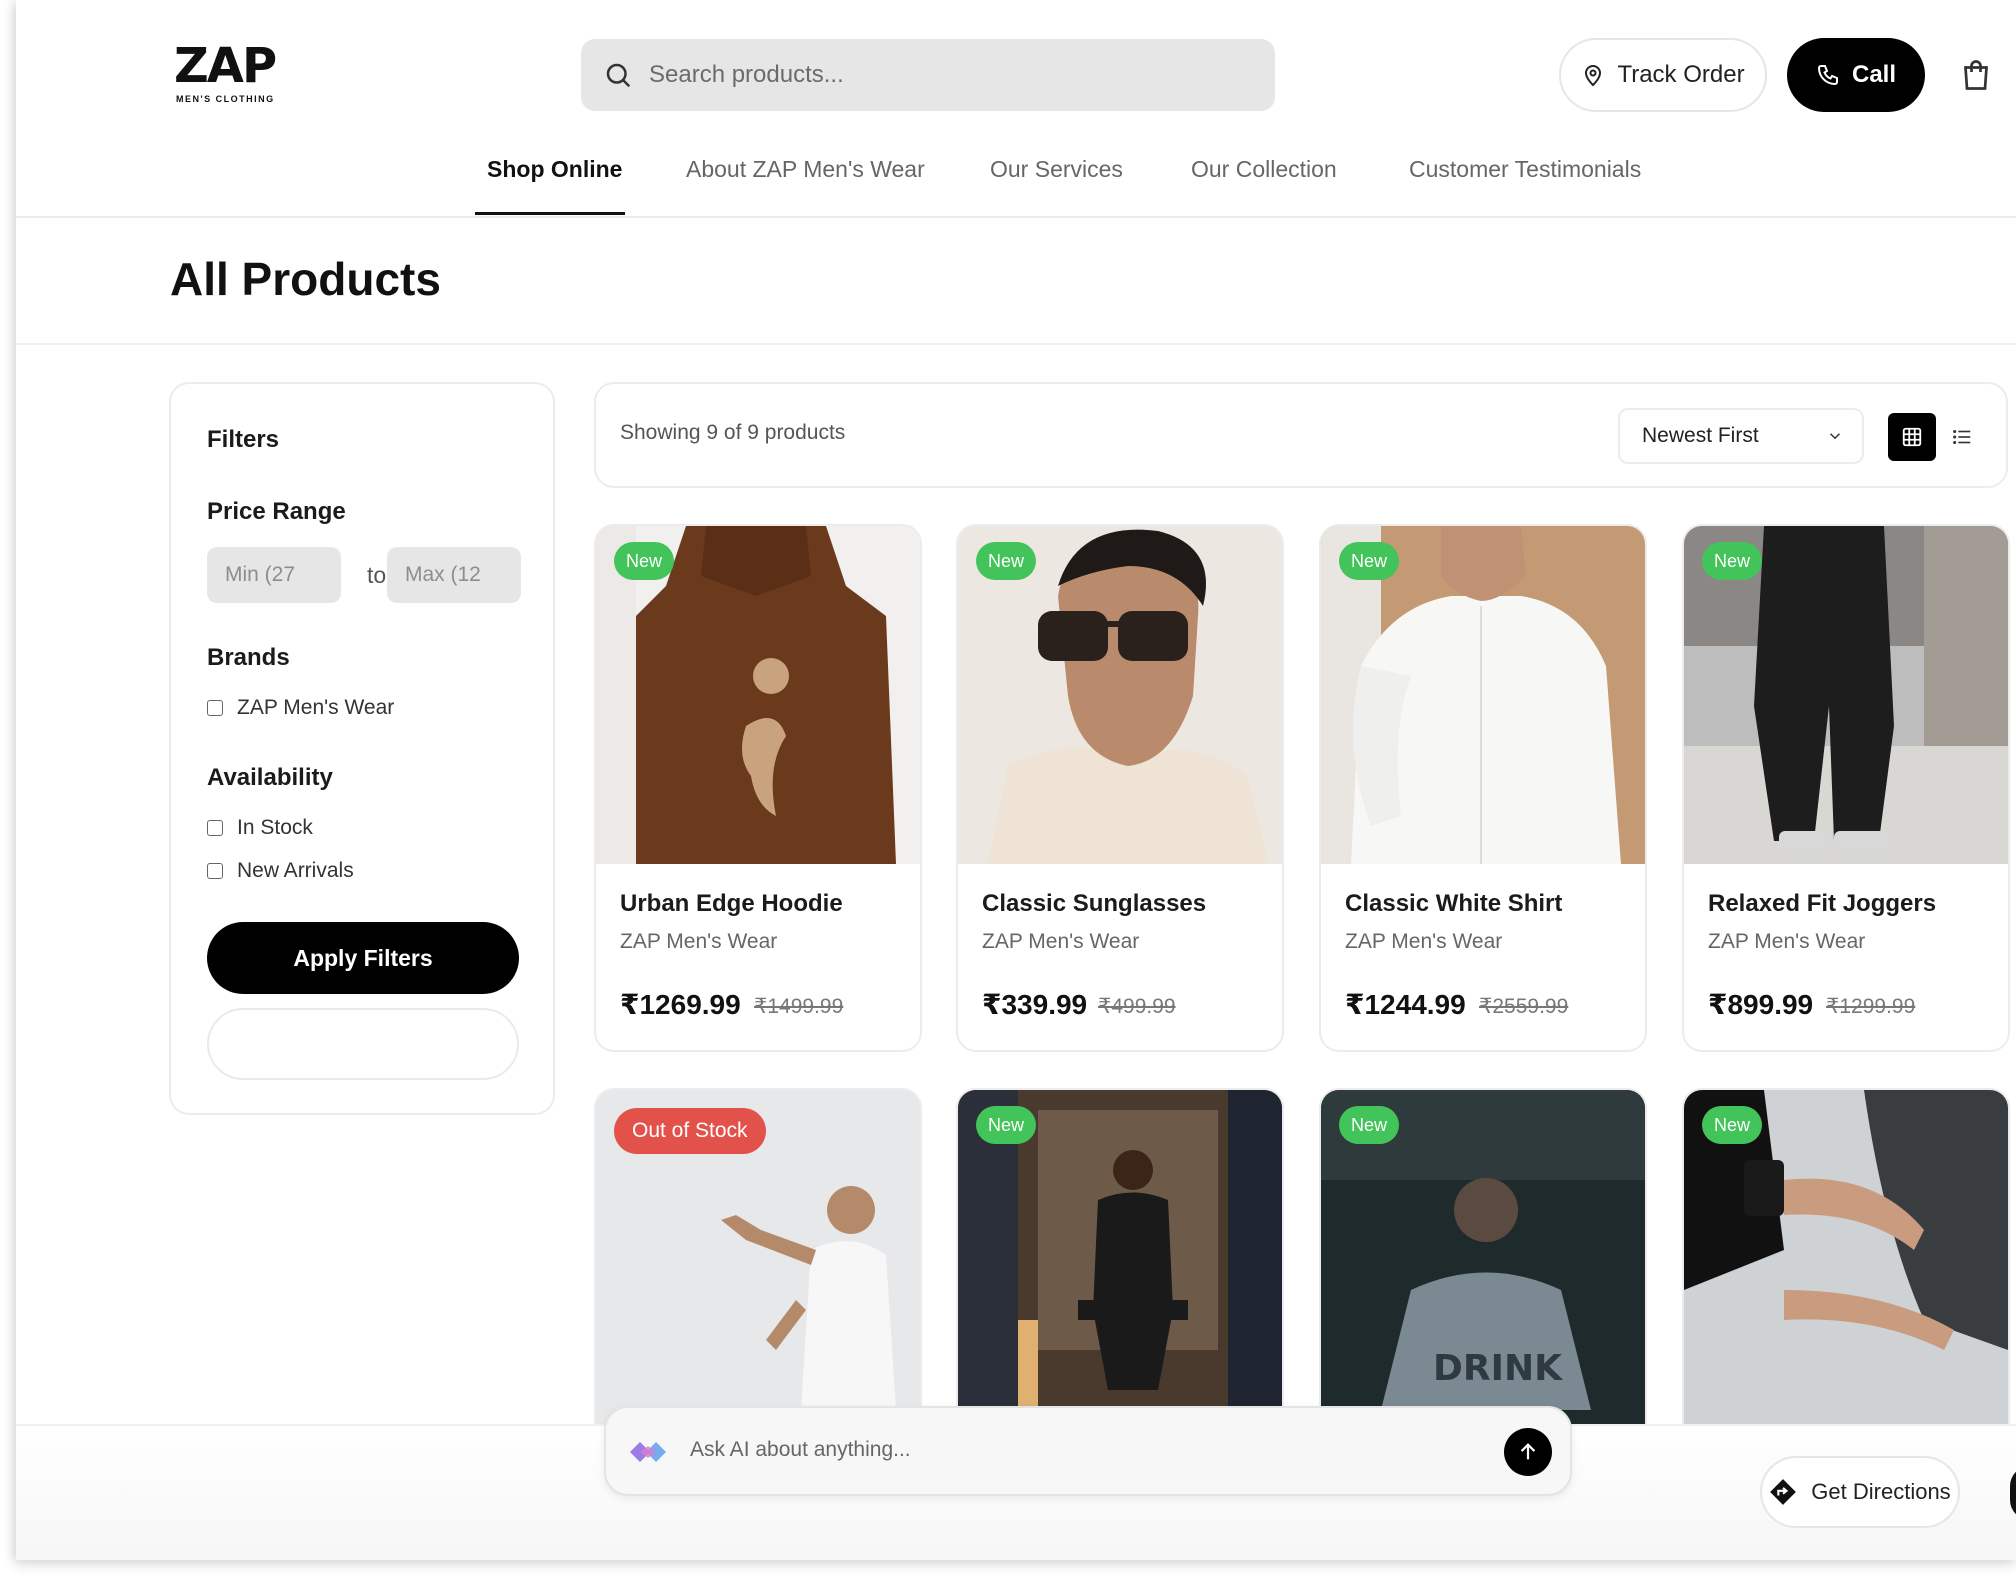 The image size is (2016, 1584). What do you see at coordinates (225, 66) in the screenshot?
I see `logo-text: ZAP` at bounding box center [225, 66].